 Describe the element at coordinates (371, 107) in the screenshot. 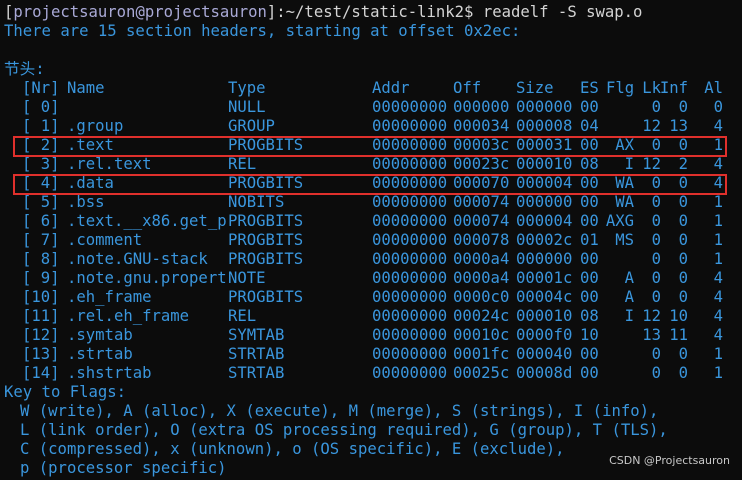

I see `table-row: [ 0] NULL 00000000 000000 000000 00 0 0 0` at that location.